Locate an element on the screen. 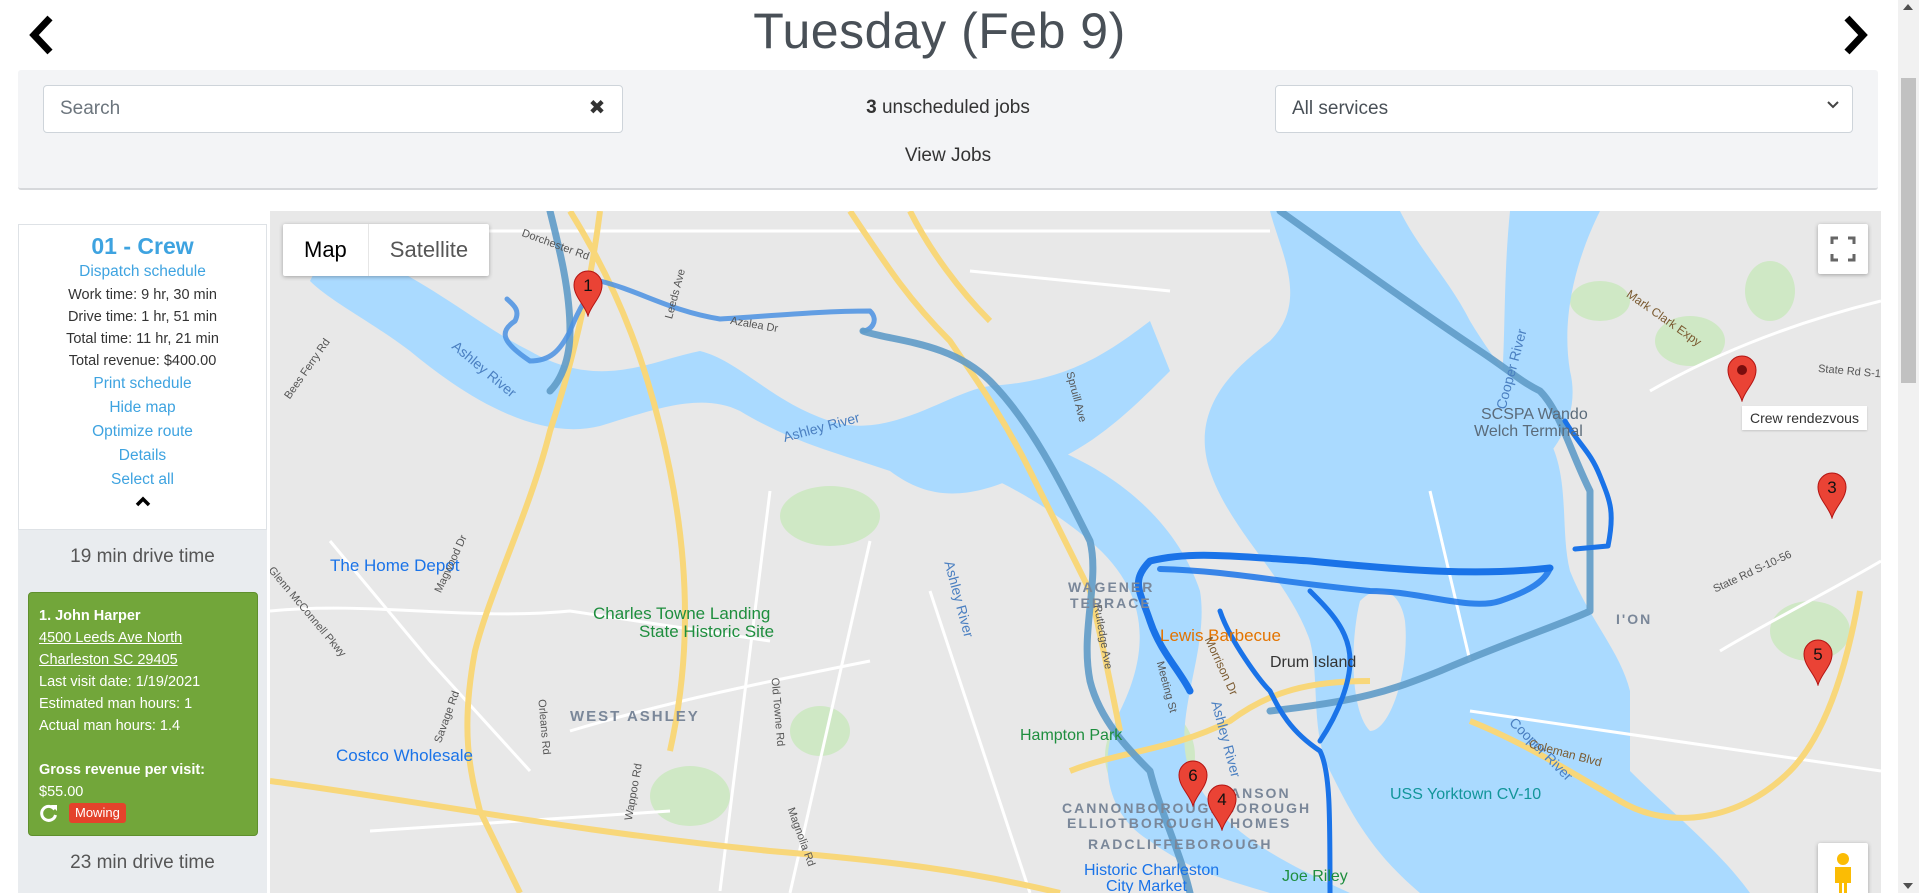 The height and width of the screenshot is (893, 1919). previous-day-button is located at coordinates (42, 35).